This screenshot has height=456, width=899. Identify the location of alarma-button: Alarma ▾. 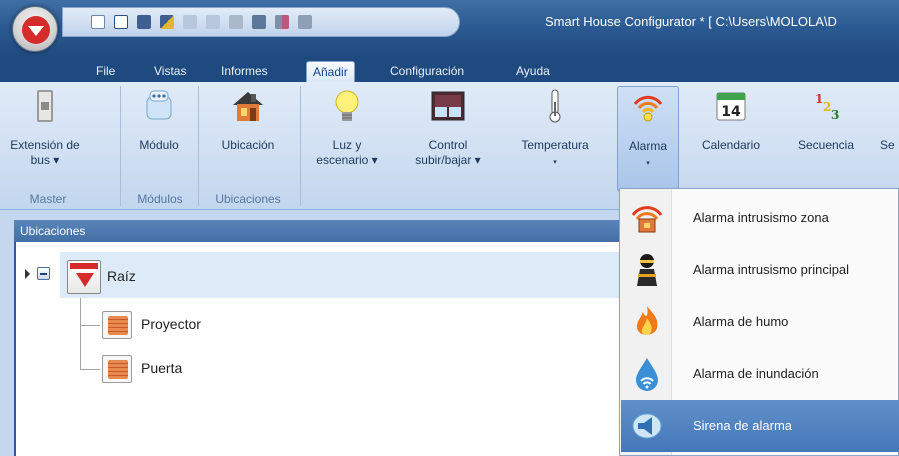
(648, 139).